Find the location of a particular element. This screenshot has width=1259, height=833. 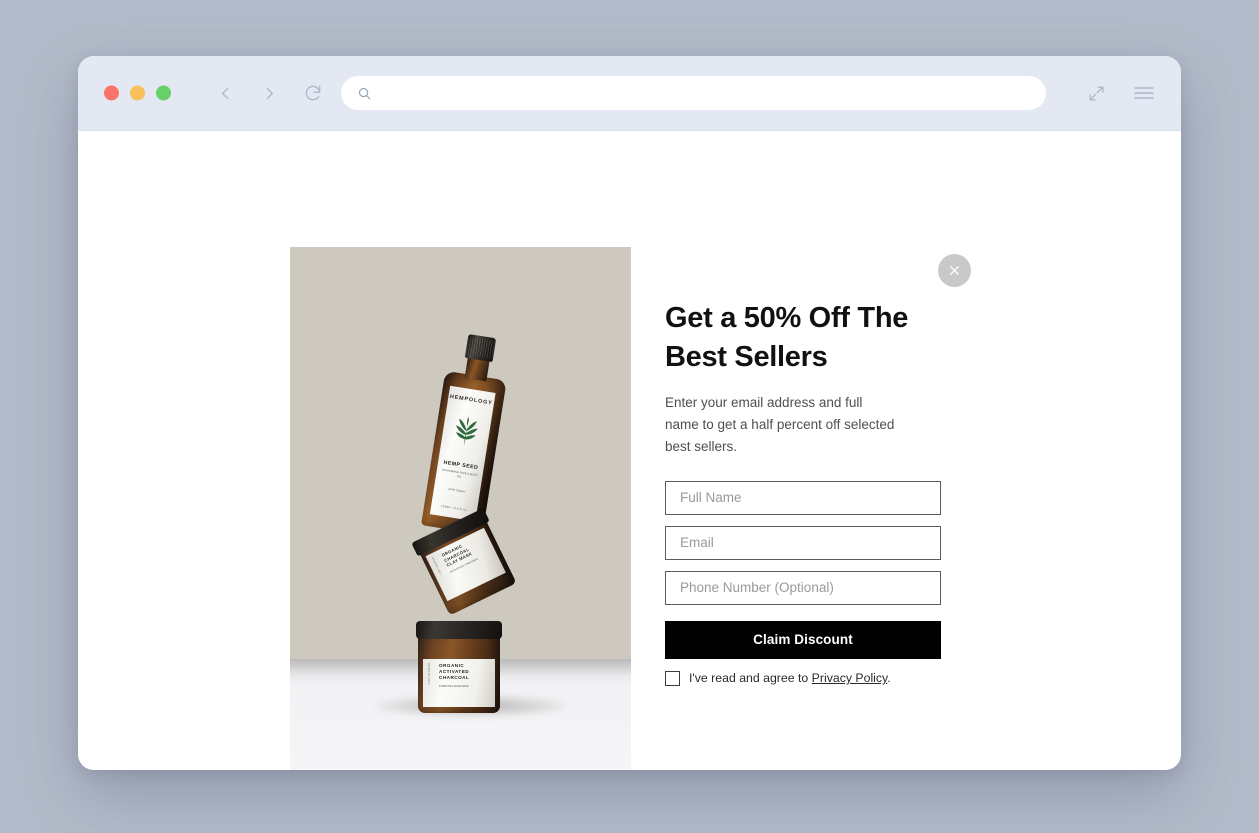

traffic-lights is located at coordinates (137, 93).